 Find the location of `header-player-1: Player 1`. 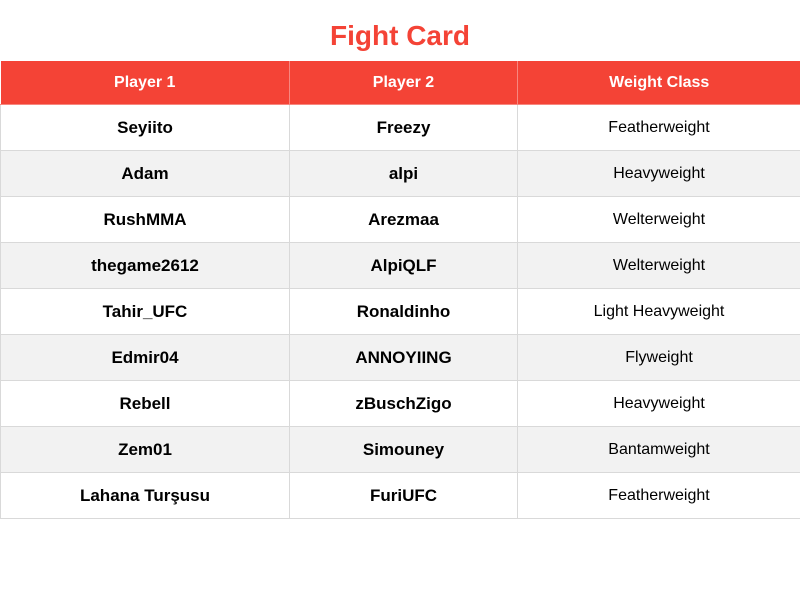

header-player-1: Player 1 is located at coordinates (145, 83).